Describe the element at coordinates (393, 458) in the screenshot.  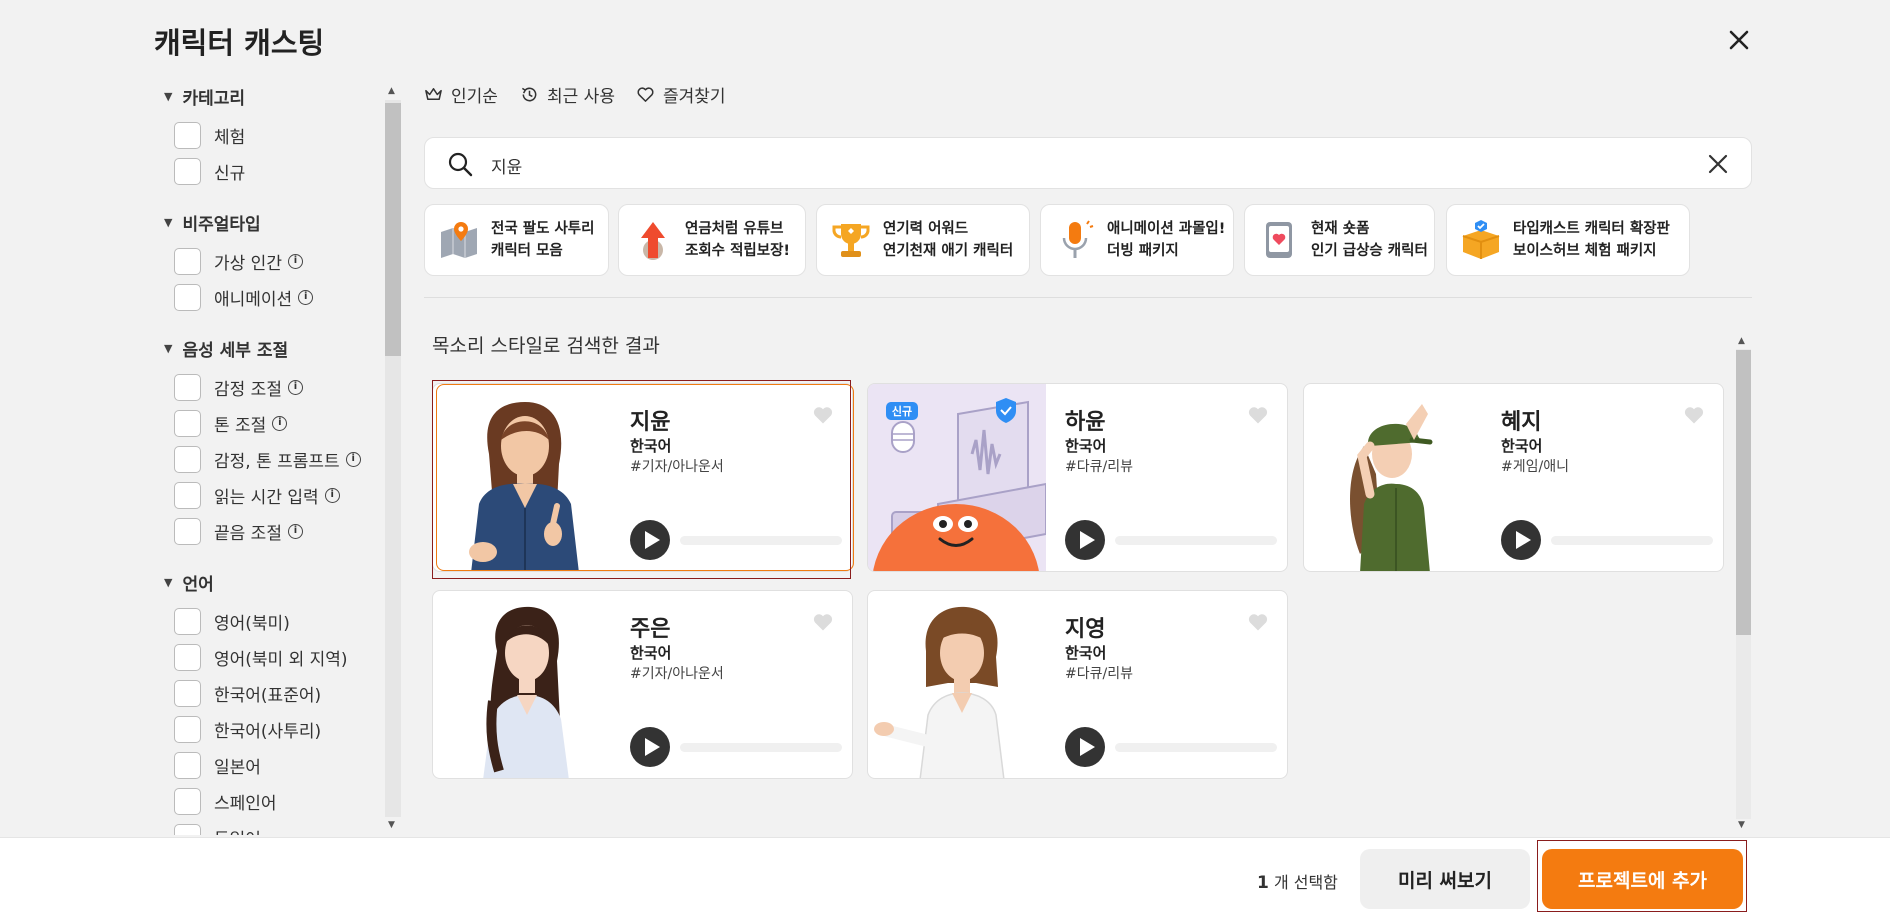
I see `sidebar-scrollbar: ▲ ▼` at that location.